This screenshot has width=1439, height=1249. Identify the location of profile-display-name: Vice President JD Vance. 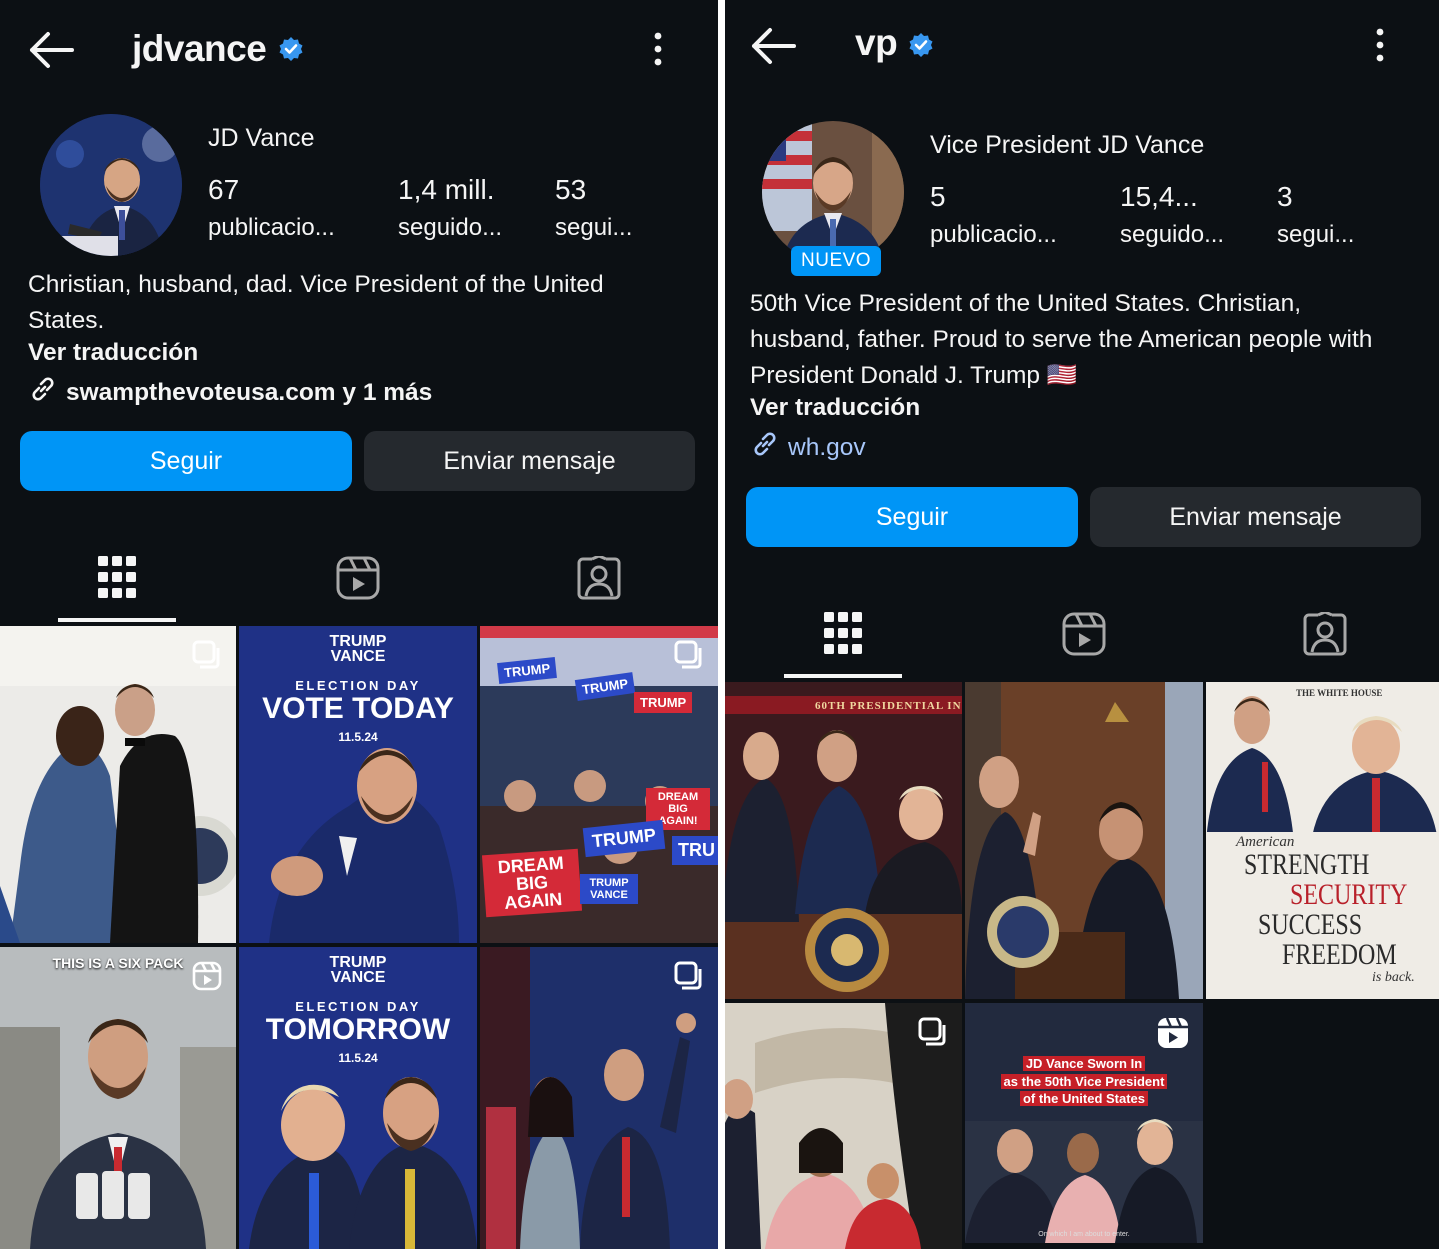
(1067, 145).